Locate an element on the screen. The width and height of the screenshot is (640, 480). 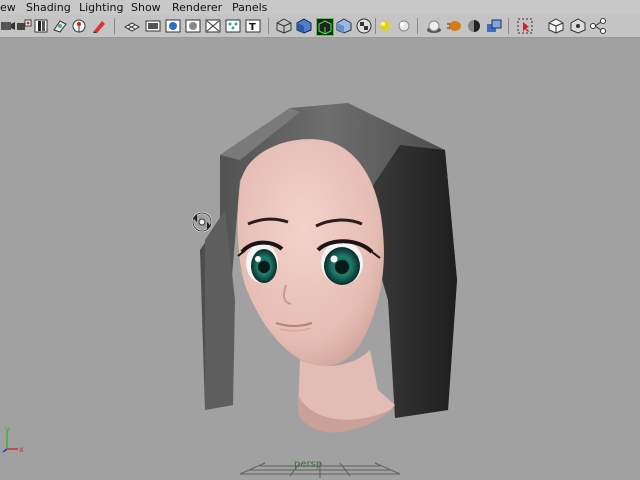
safe-title-icon: T is located at coordinates (253, 26).